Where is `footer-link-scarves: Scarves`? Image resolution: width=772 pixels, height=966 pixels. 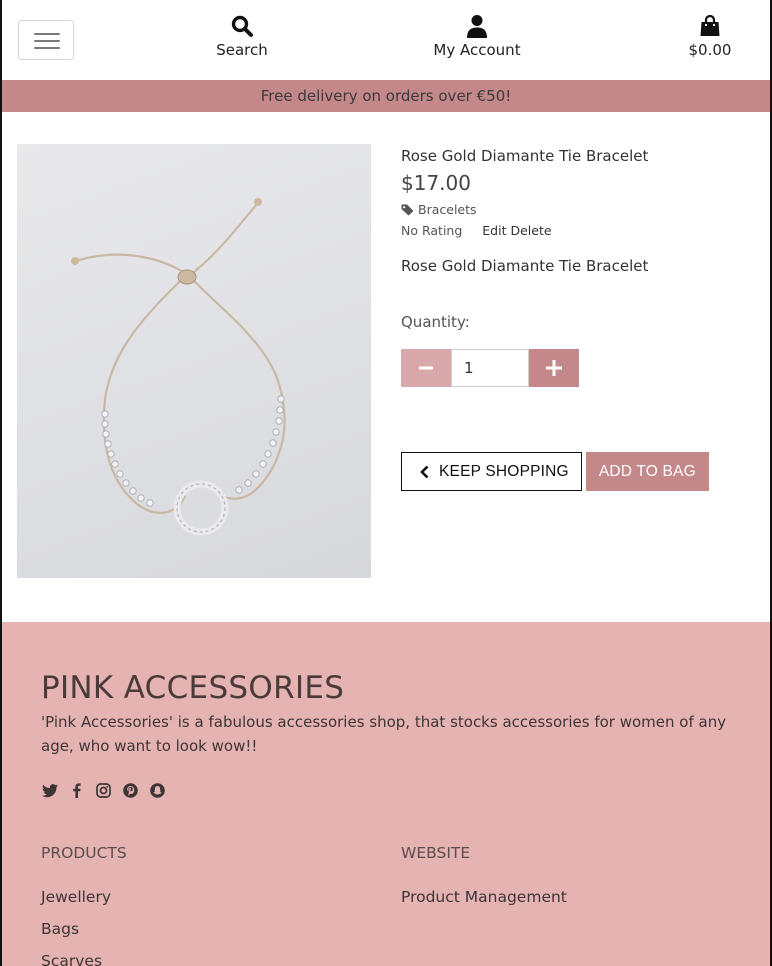 footer-link-scarves: Scarves is located at coordinates (84, 959).